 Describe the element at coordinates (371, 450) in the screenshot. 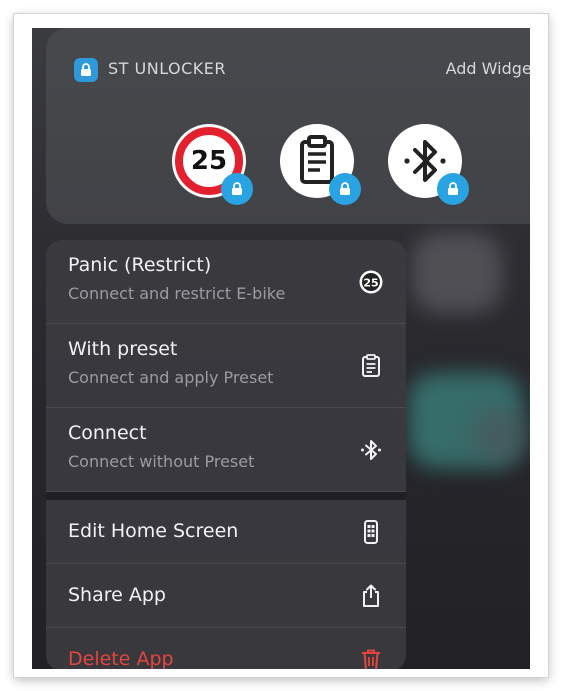

I see `bluetooth-icon` at that location.